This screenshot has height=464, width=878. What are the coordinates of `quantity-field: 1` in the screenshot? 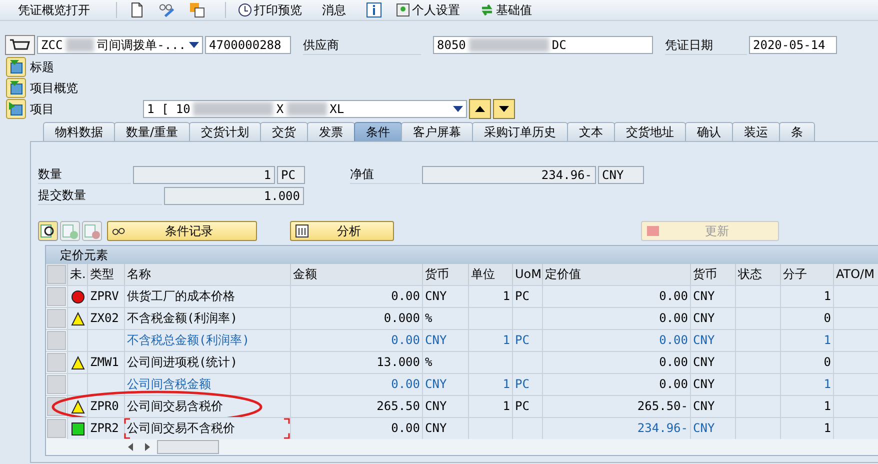 It's located at (204, 175).